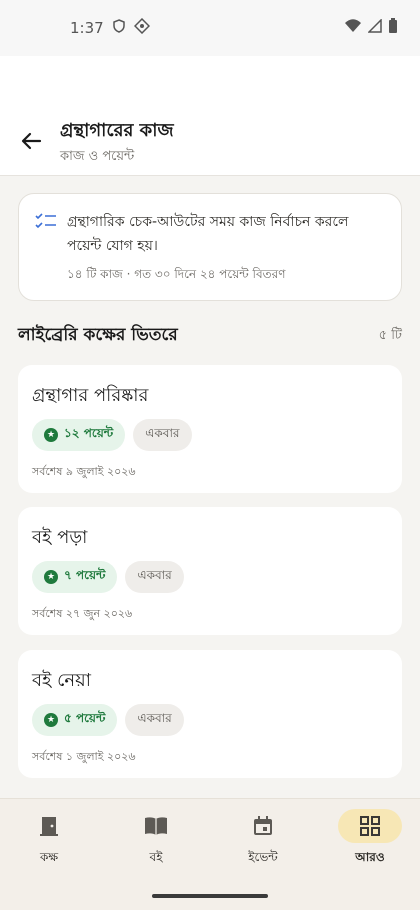 Image resolution: width=420 pixels, height=910 pixels. I want to click on home-indicator, so click(210, 896).